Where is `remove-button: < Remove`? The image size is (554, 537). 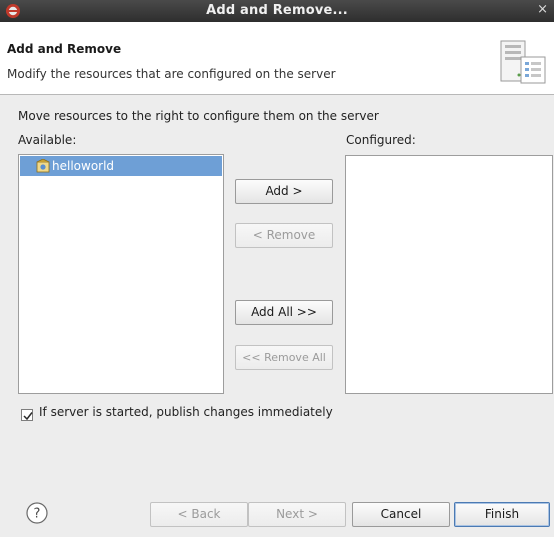 remove-button: < Remove is located at coordinates (284, 235).